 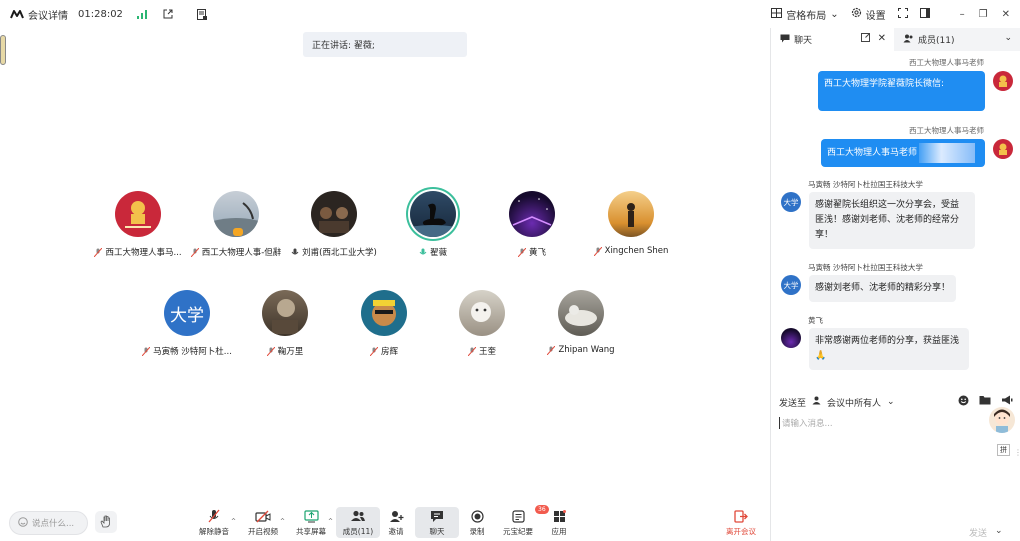 What do you see at coordinates (903, 153) in the screenshot?
I see `message-bubble: 西工大物理人事马老师` at bounding box center [903, 153].